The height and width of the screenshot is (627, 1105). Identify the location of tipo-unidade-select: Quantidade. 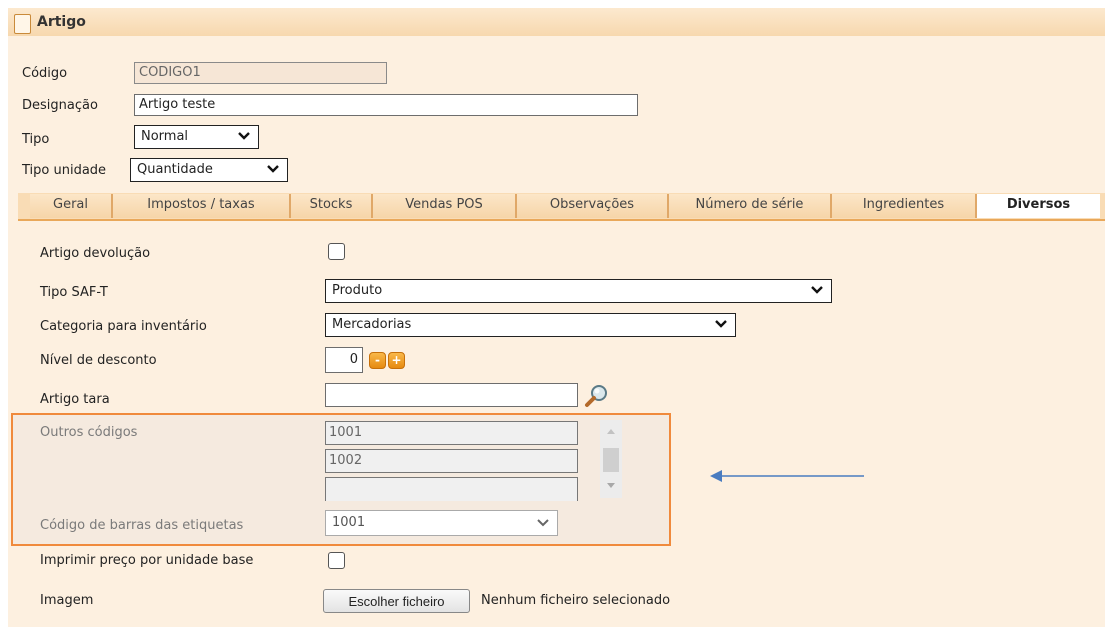
(209, 170).